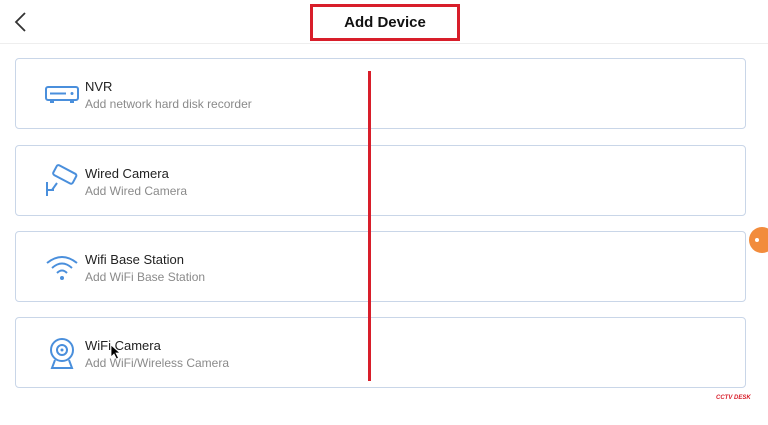 This screenshot has height=425, width=768. What do you see at coordinates (168, 104) in the screenshot?
I see `device-description: Add network hard disk recorder` at bounding box center [168, 104].